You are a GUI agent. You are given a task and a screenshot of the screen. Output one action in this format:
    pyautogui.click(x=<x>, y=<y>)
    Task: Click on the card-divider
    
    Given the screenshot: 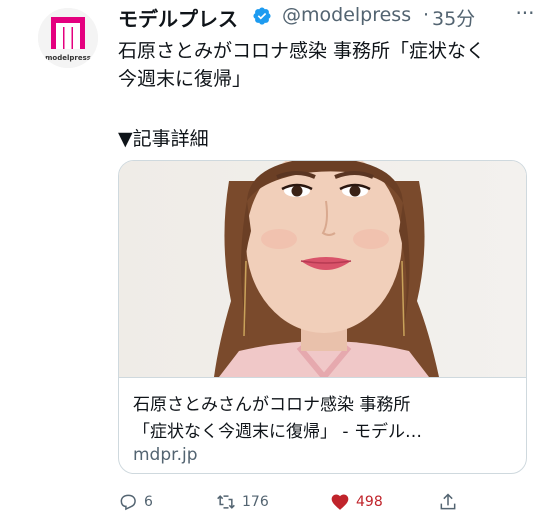 What is the action you would take?
    pyautogui.click(x=322, y=377)
    